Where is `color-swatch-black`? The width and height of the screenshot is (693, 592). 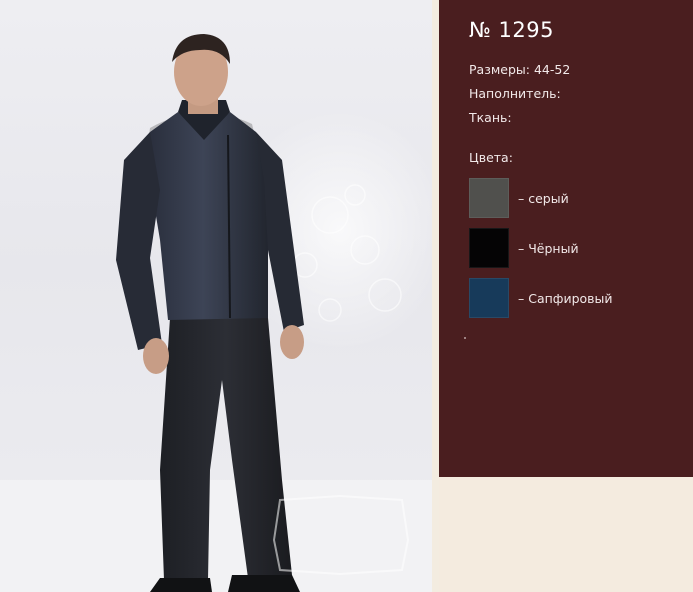 color-swatch-black is located at coordinates (489, 248).